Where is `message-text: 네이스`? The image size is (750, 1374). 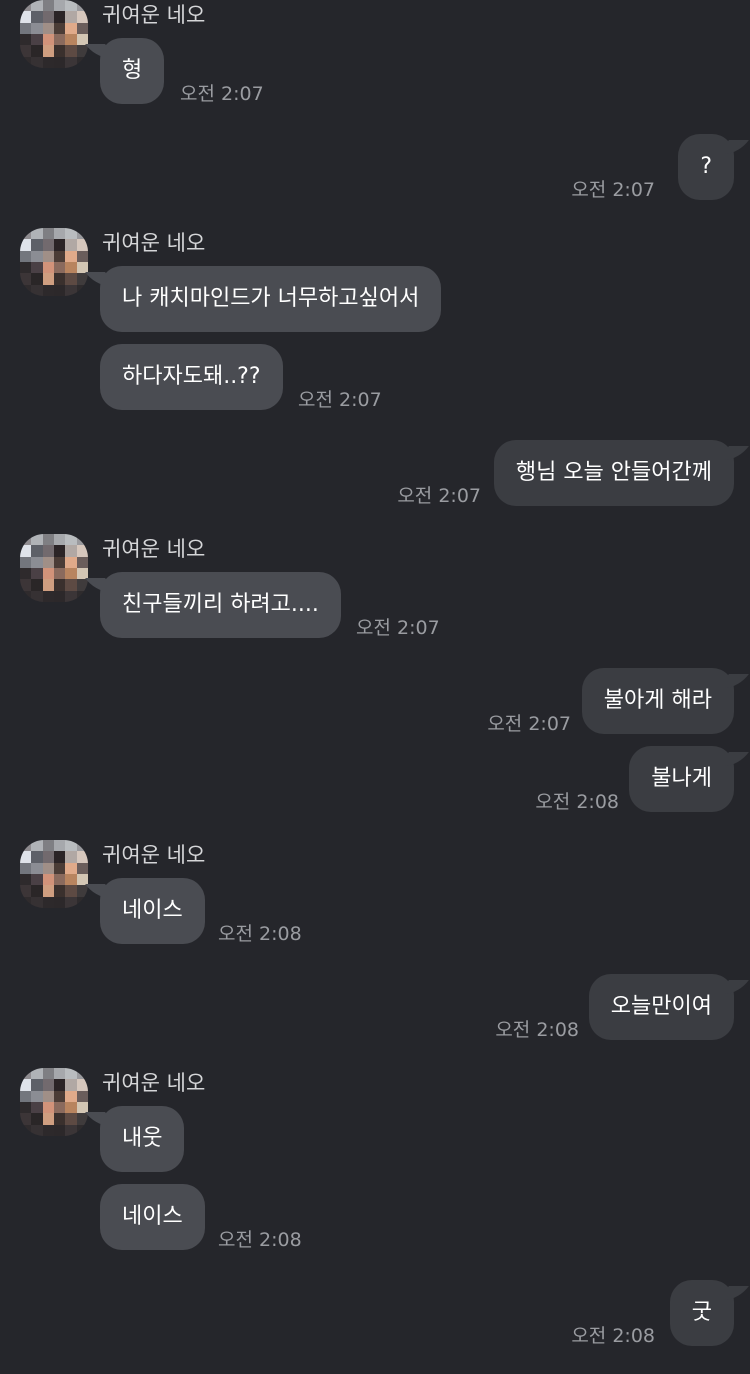 message-text: 네이스 is located at coordinates (152, 910).